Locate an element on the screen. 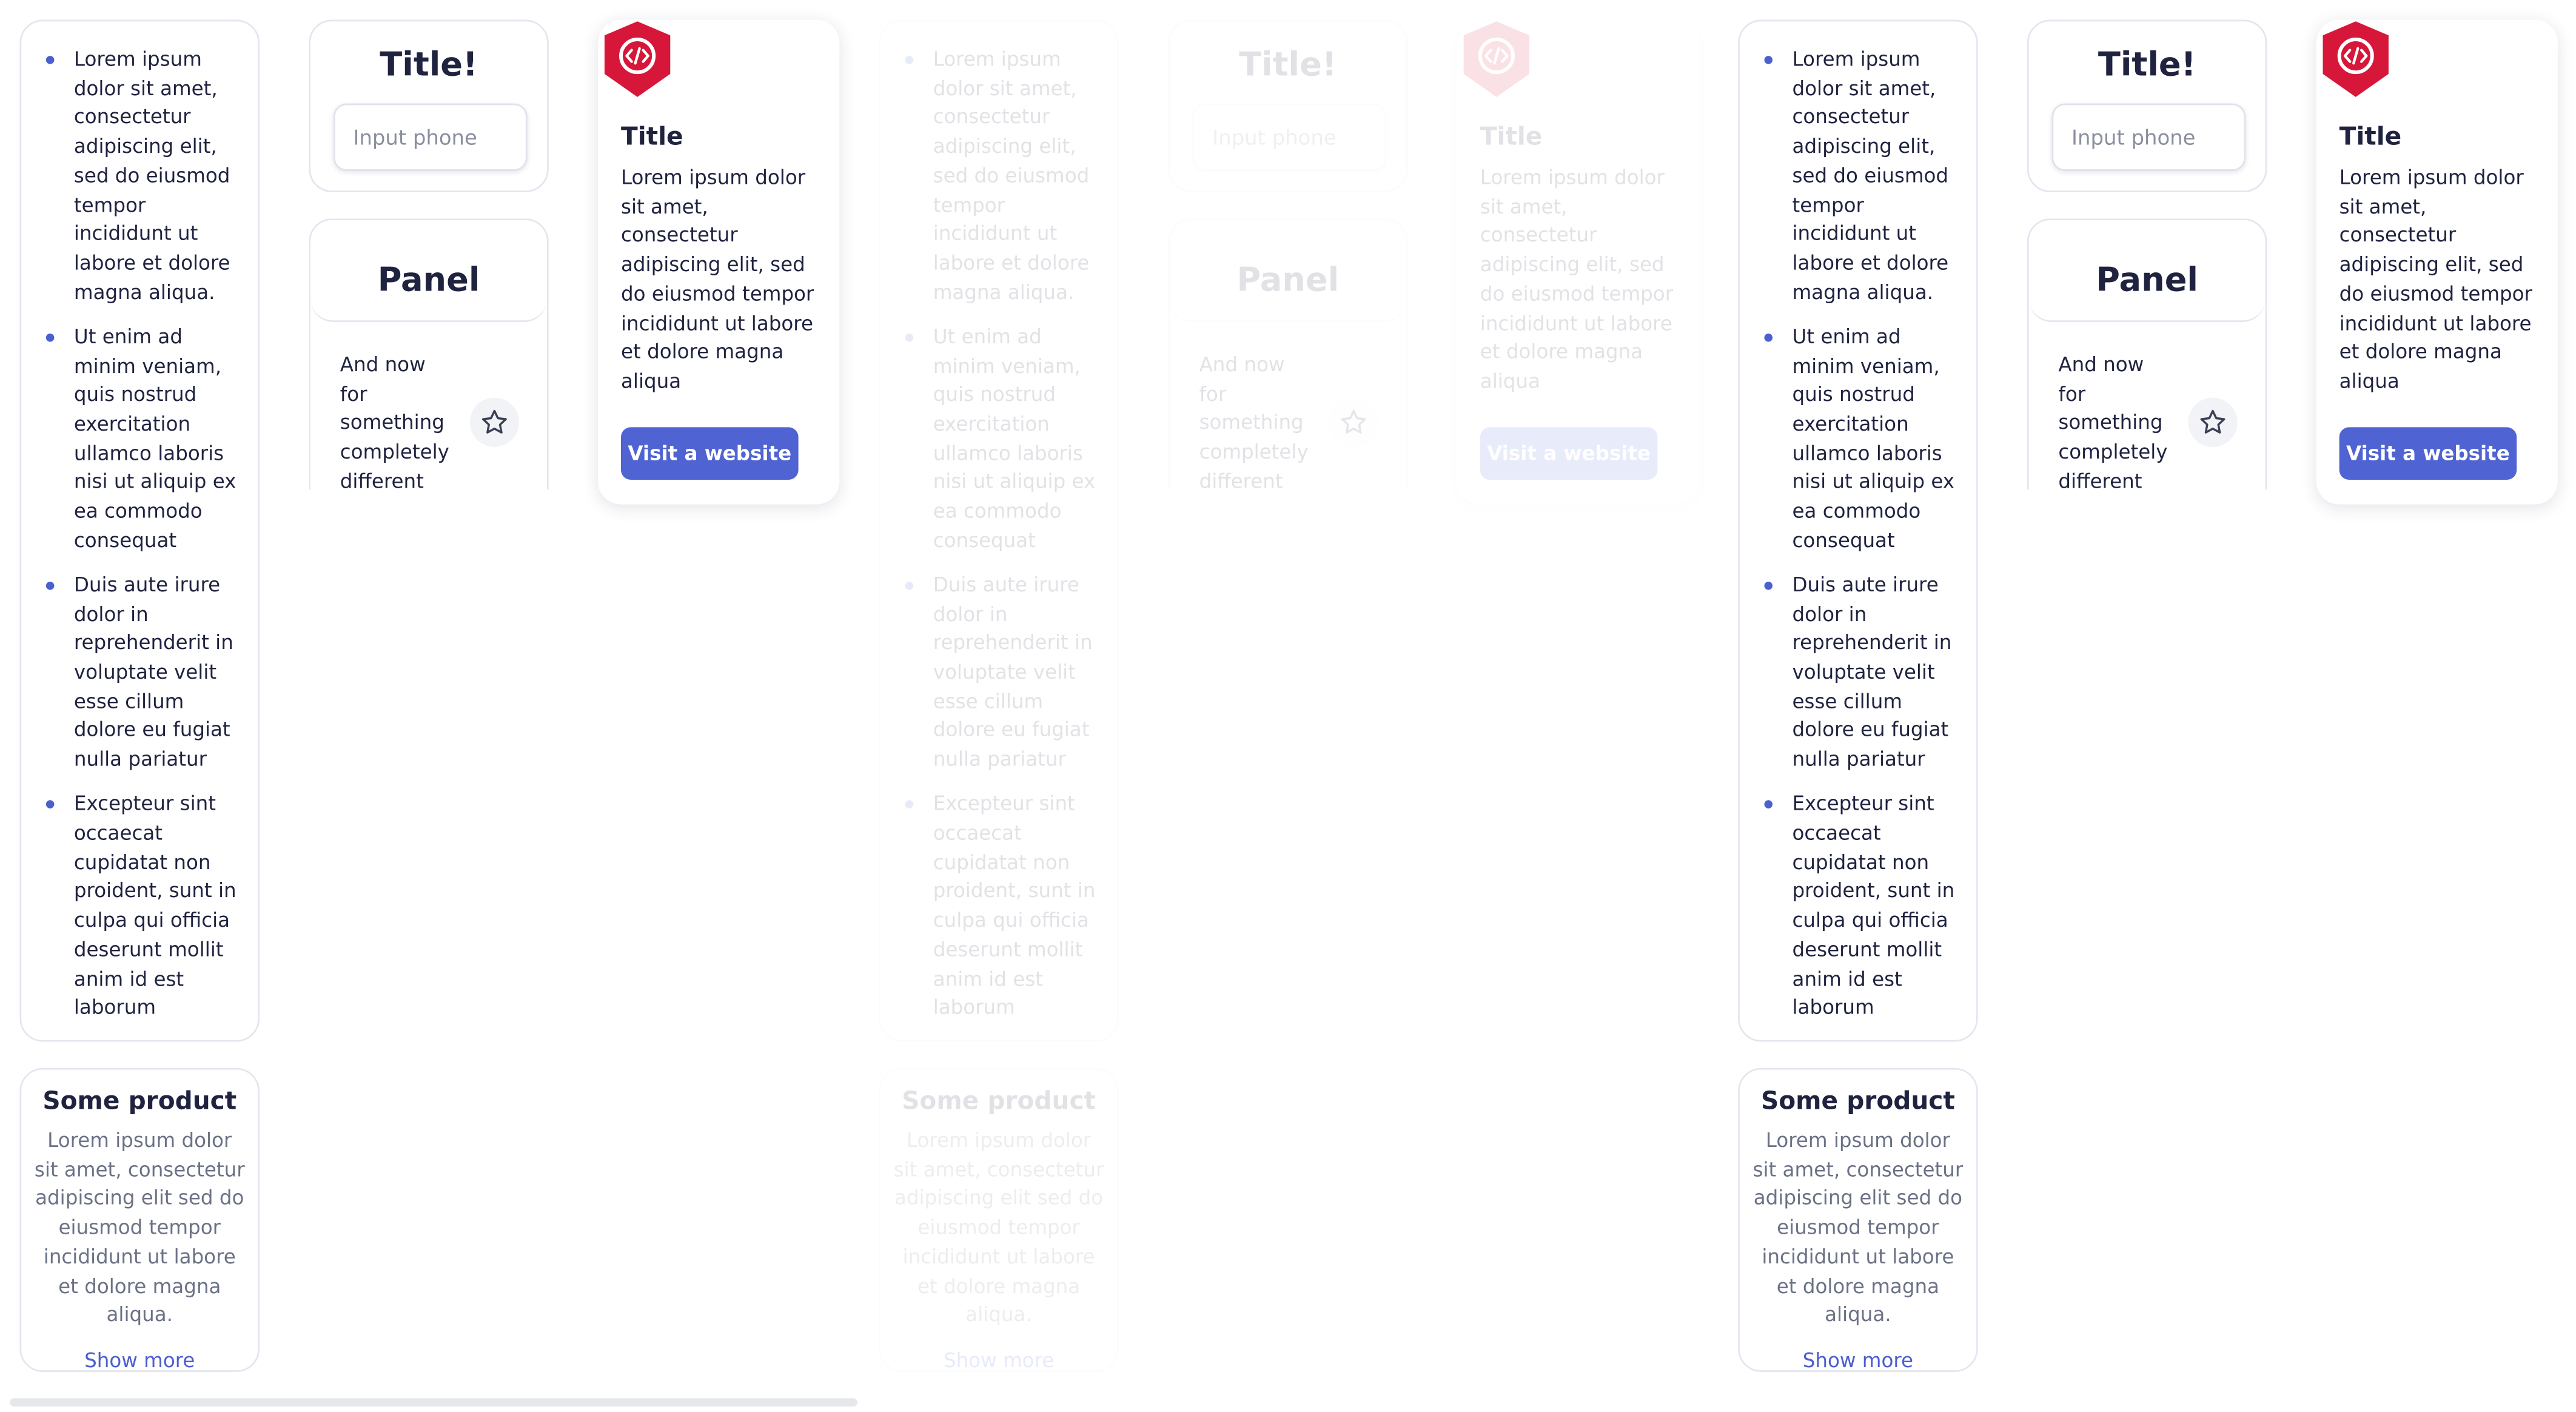 The image size is (2576, 1412). horizontal-scrollbar is located at coordinates (434, 1402).